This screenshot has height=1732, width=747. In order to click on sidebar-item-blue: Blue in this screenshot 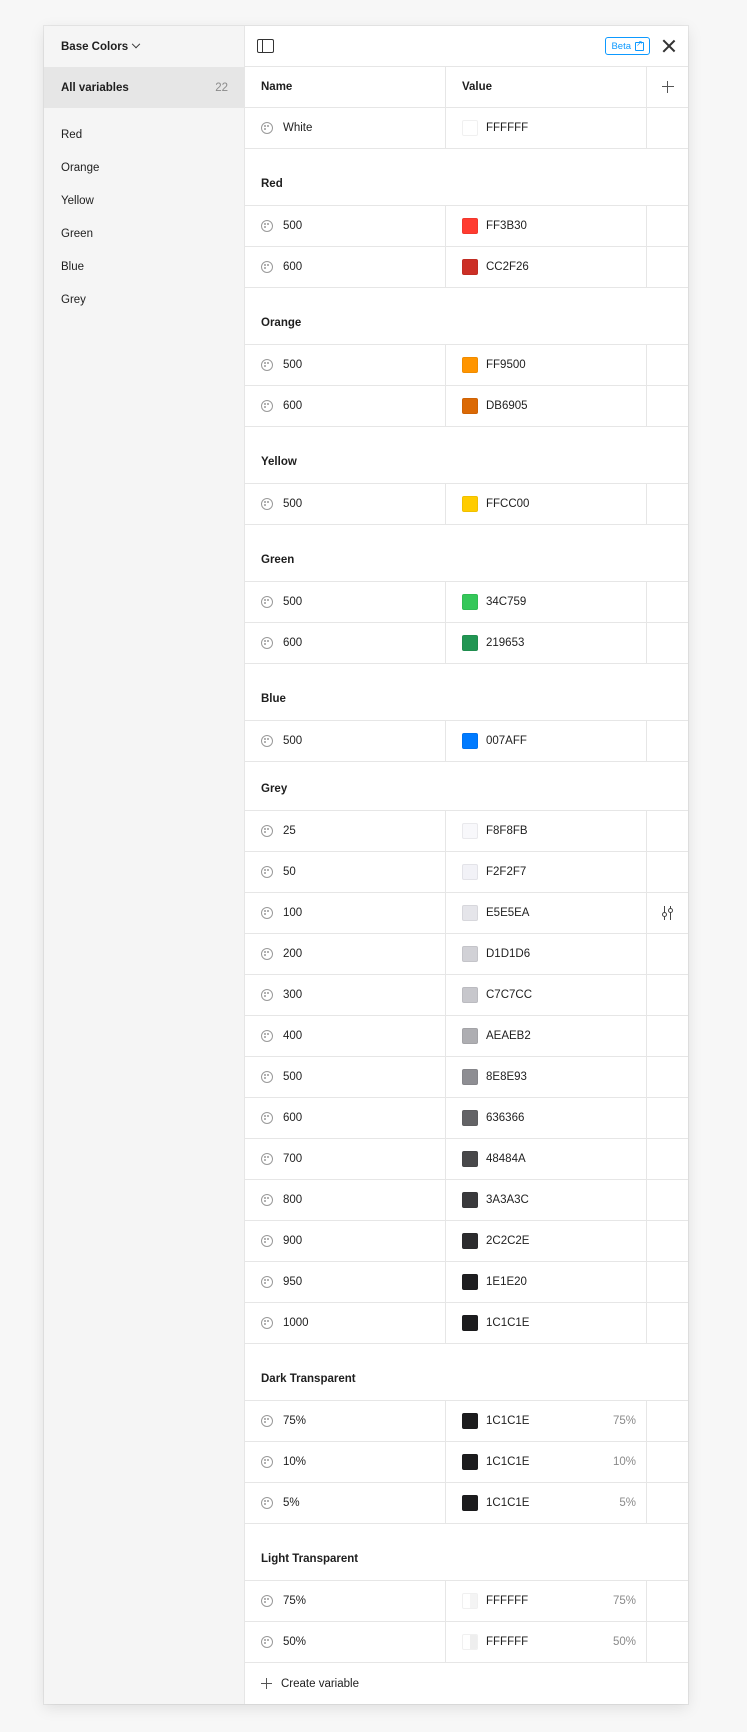, I will do `click(144, 266)`.